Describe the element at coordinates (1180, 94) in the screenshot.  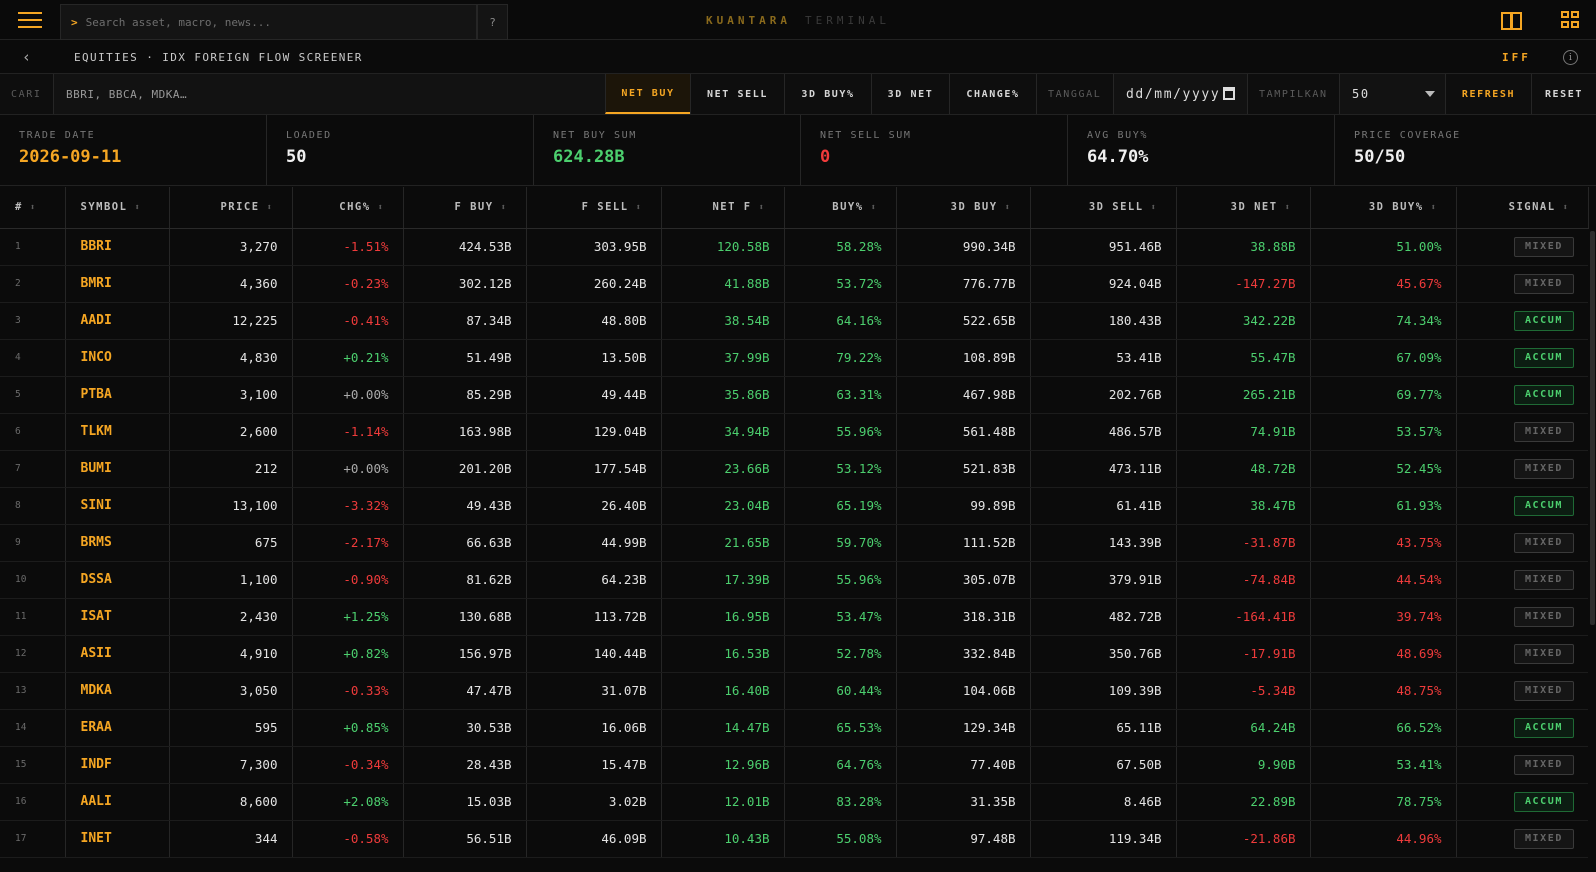
I see `date-input: dd/mm/yyyy` at that location.